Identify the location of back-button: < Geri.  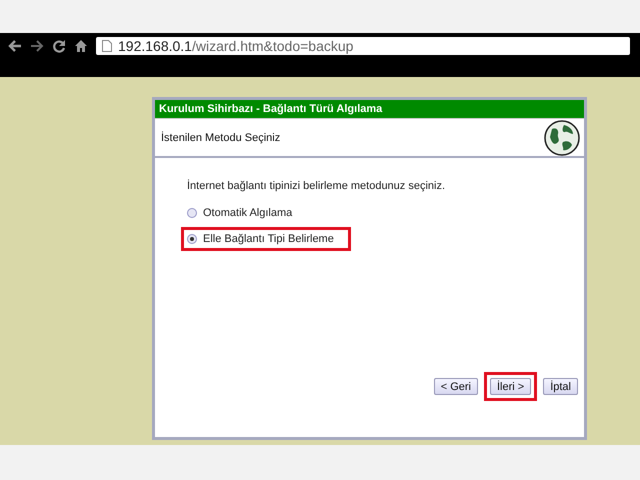
(456, 386).